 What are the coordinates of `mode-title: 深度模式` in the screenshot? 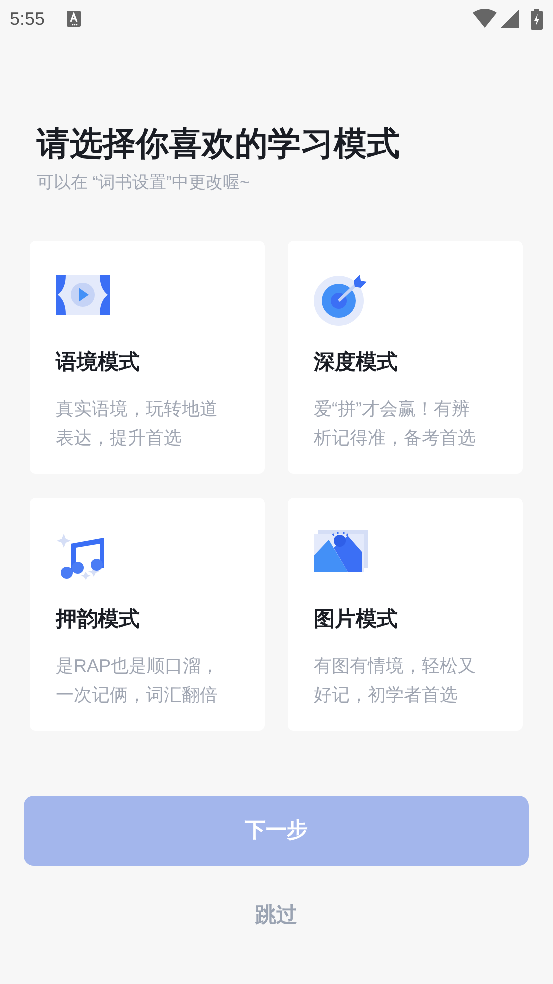 It's located at (356, 363).